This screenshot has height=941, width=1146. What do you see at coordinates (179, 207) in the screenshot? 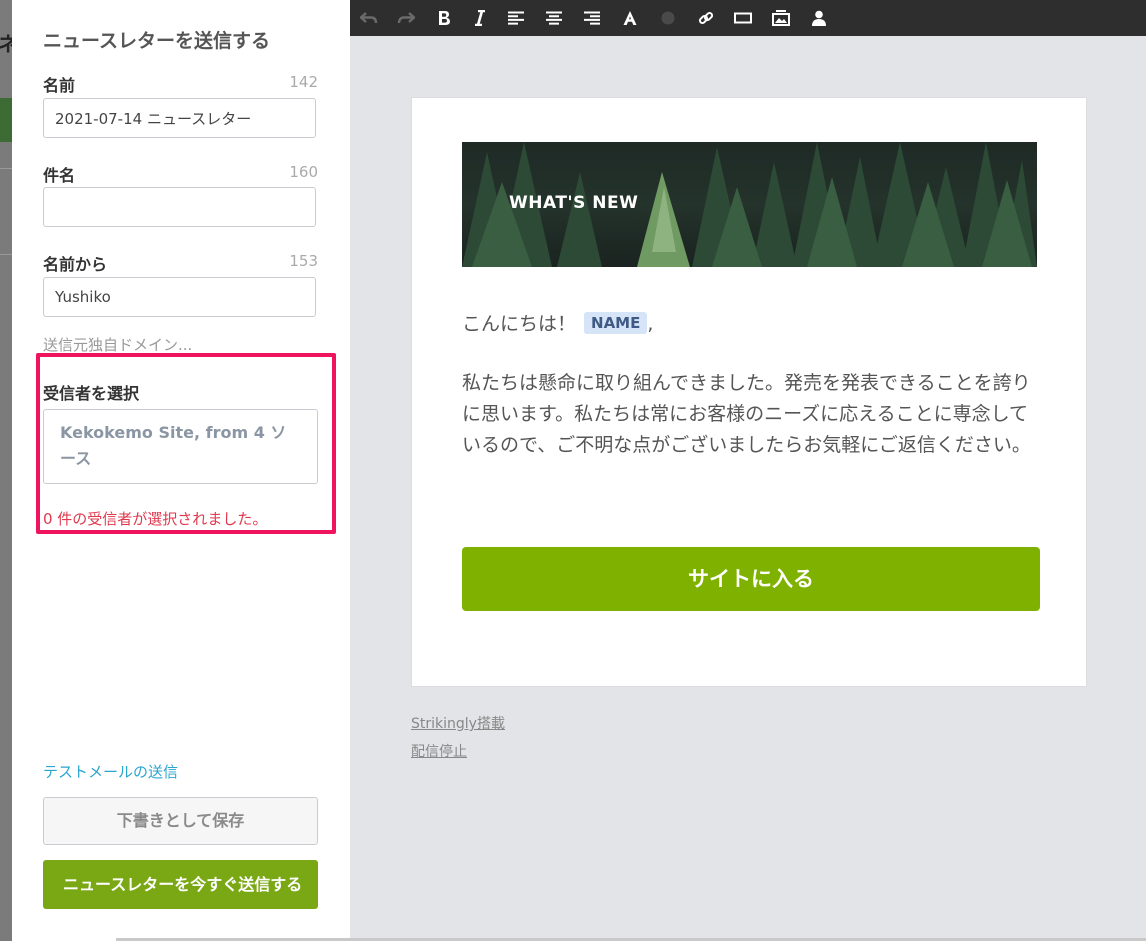
I see `subject-input` at bounding box center [179, 207].